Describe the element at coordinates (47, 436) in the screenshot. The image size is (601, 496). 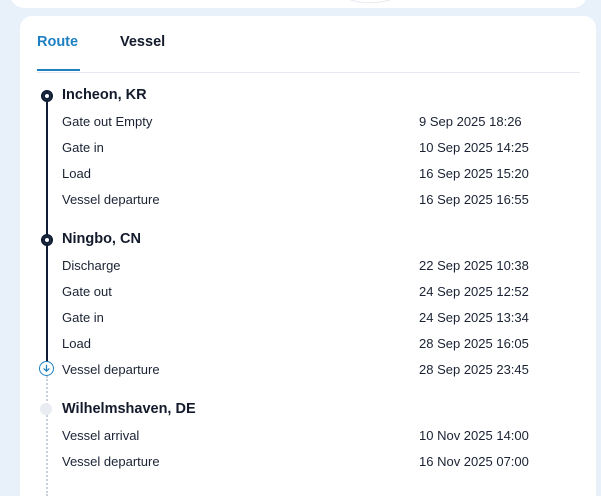
I see `timeline-line-upcoming` at that location.